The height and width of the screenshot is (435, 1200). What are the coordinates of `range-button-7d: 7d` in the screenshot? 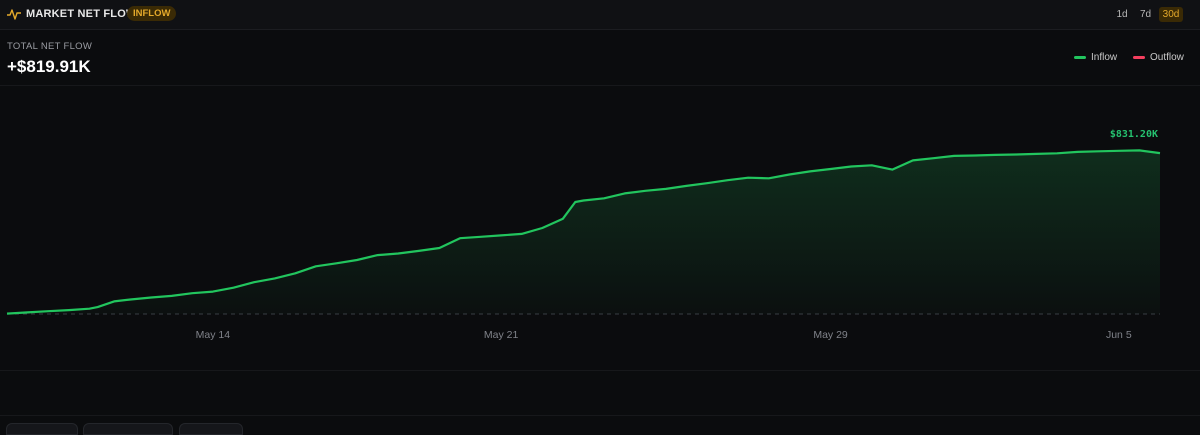 It's located at (1145, 14).